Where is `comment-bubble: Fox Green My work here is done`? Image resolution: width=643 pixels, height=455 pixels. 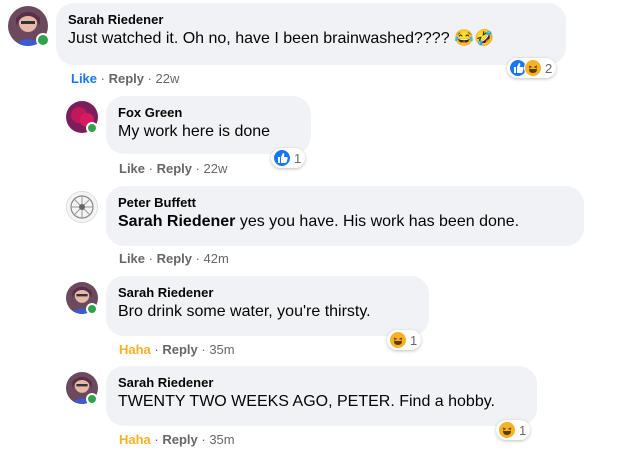 comment-bubble: Fox Green My work here is done is located at coordinates (208, 125).